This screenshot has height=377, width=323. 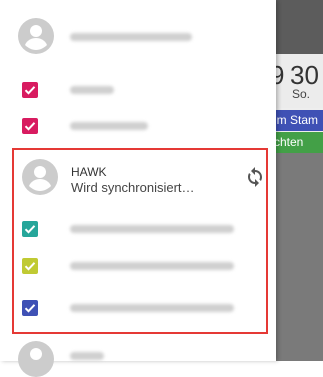 I want to click on calendar-toolbar, so click(x=298, y=27).